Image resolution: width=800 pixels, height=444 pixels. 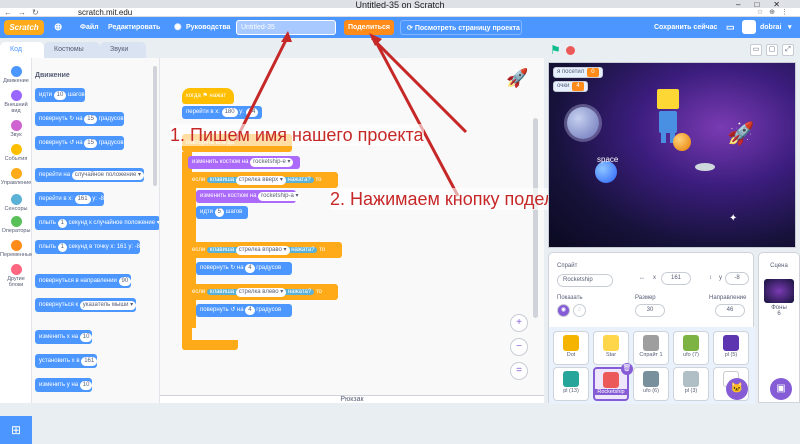 What do you see at coordinates (585, 280) in the screenshot?
I see `sprite-name-input: Rocketship` at bounding box center [585, 280].